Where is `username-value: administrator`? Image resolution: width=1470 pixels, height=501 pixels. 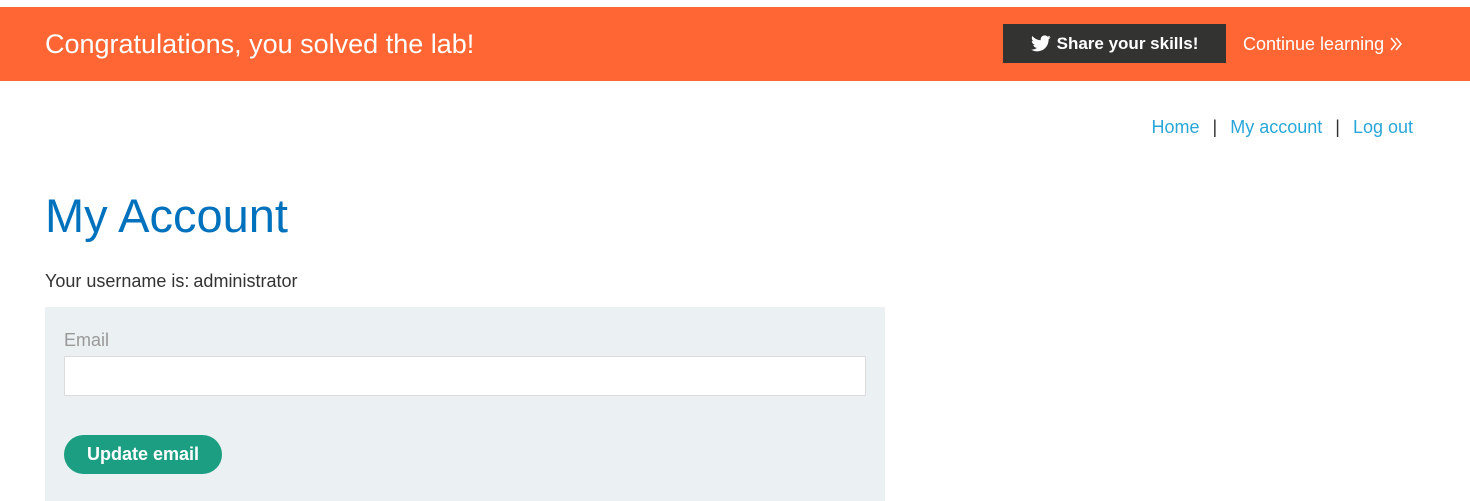 username-value: administrator is located at coordinates (245, 281).